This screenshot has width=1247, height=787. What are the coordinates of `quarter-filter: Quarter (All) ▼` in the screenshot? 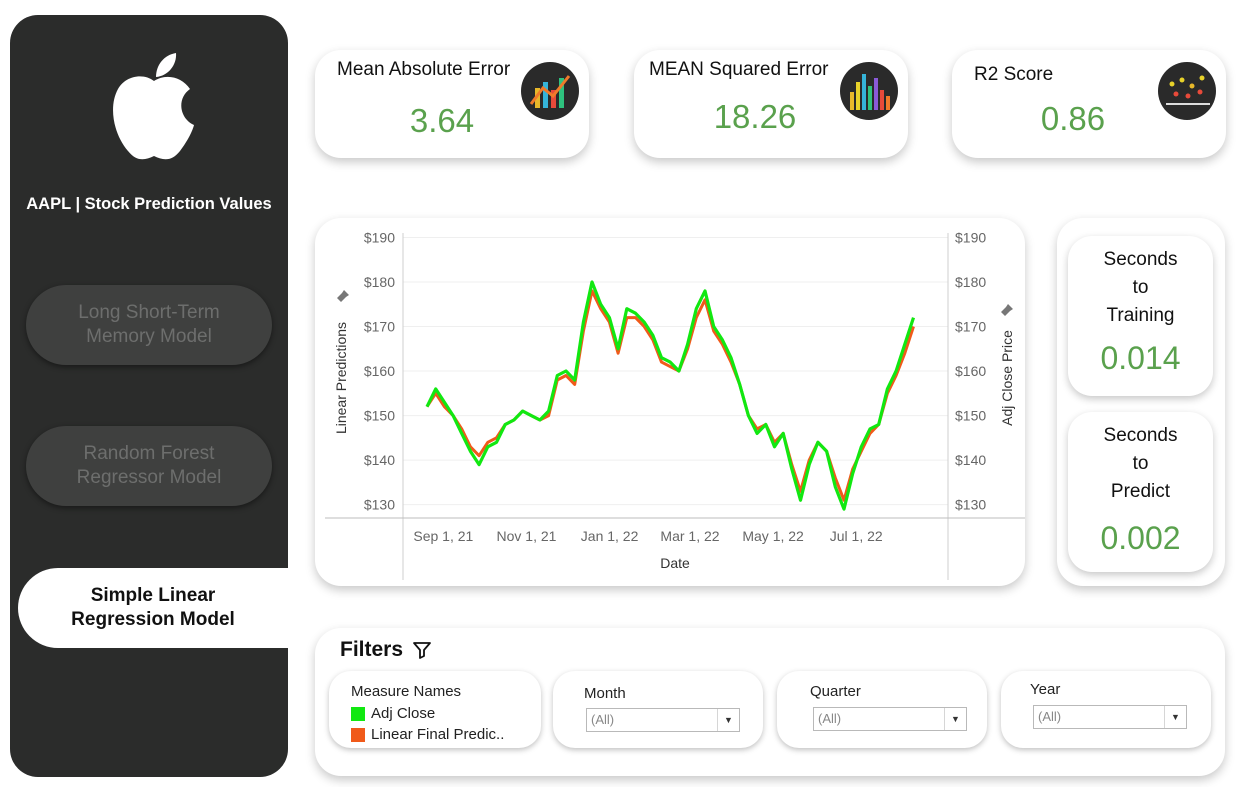 It's located at (882, 709).